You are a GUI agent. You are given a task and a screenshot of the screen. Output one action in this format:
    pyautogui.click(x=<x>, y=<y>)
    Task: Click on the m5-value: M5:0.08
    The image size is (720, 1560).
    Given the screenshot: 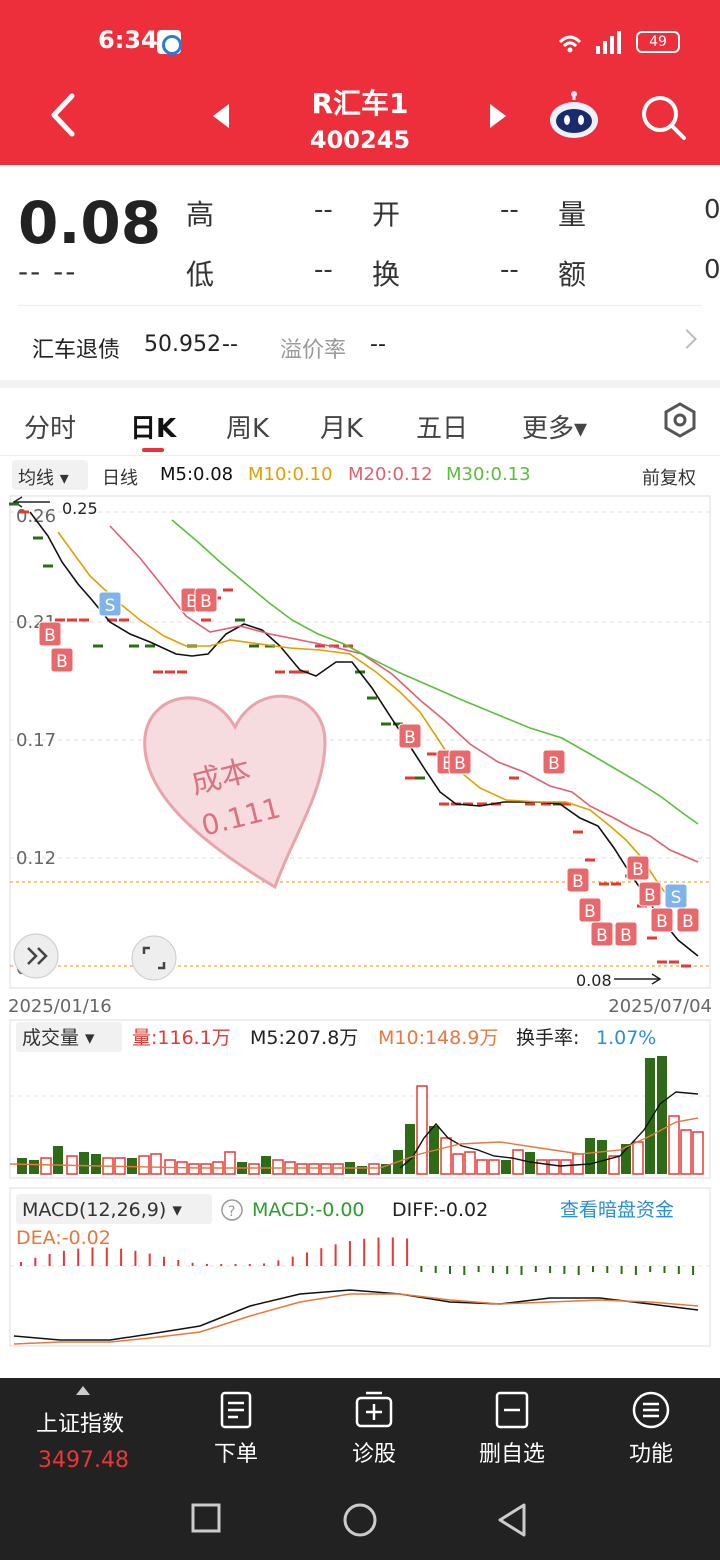 What is the action you would take?
    pyautogui.click(x=197, y=474)
    